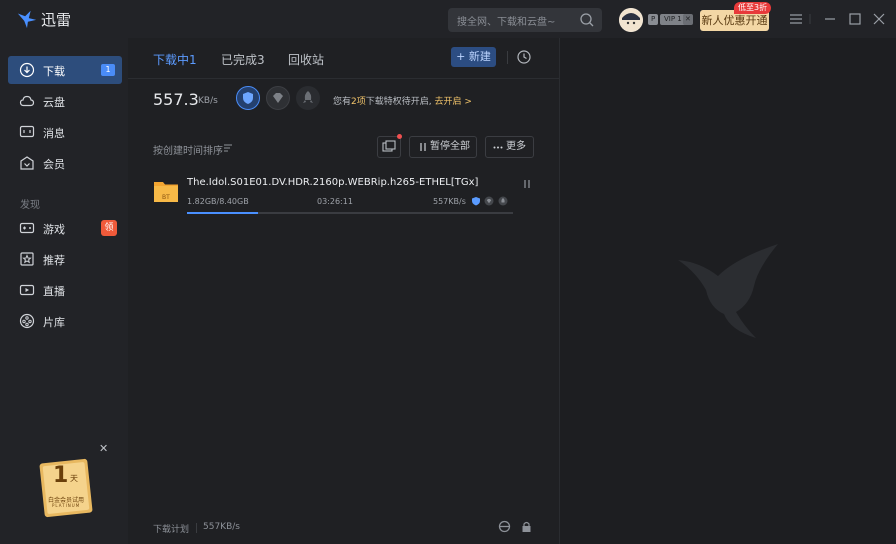  I want to click on thunder-bird-watermark-icon, so click(728, 291).